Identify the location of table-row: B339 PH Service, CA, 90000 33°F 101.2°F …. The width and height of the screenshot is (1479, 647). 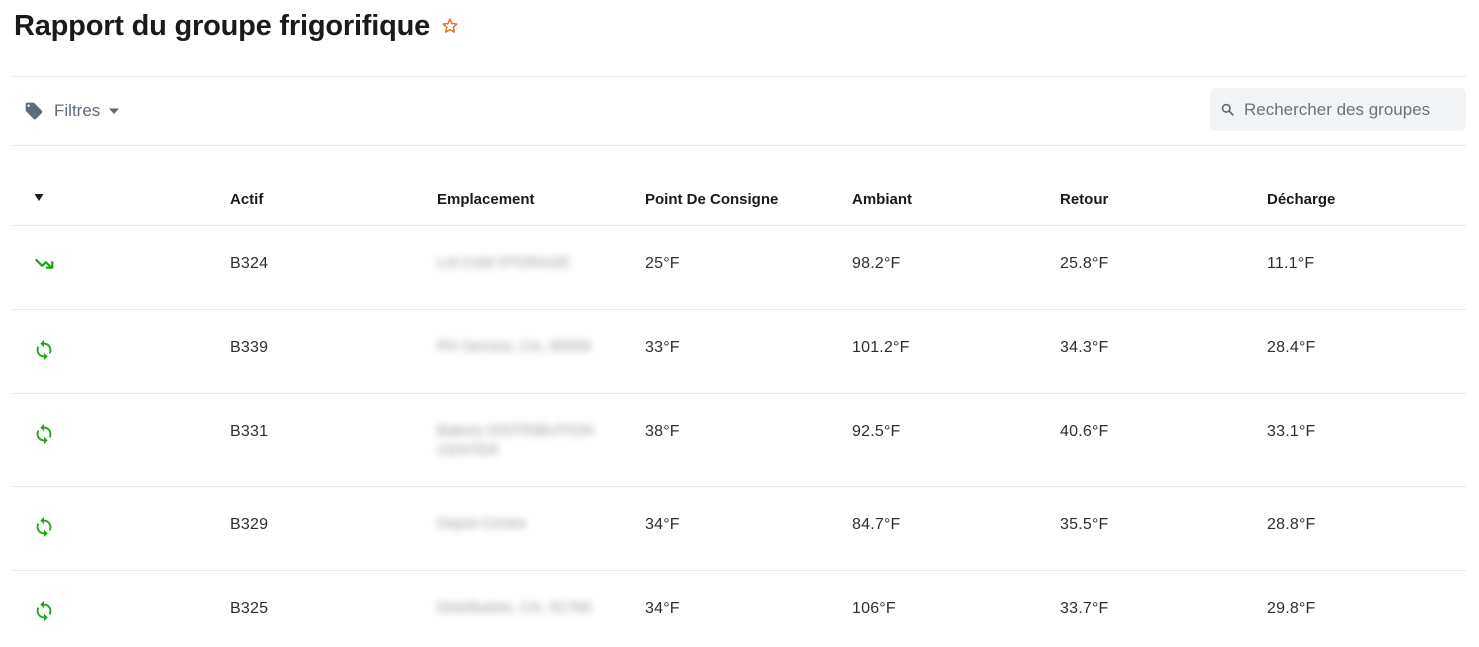
(739, 352).